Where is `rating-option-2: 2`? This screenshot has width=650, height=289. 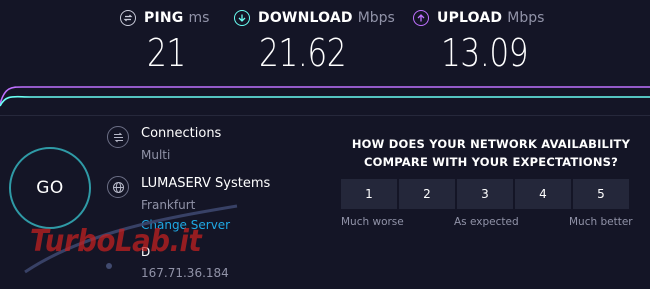
rating-option-2: 2 is located at coordinates (427, 194).